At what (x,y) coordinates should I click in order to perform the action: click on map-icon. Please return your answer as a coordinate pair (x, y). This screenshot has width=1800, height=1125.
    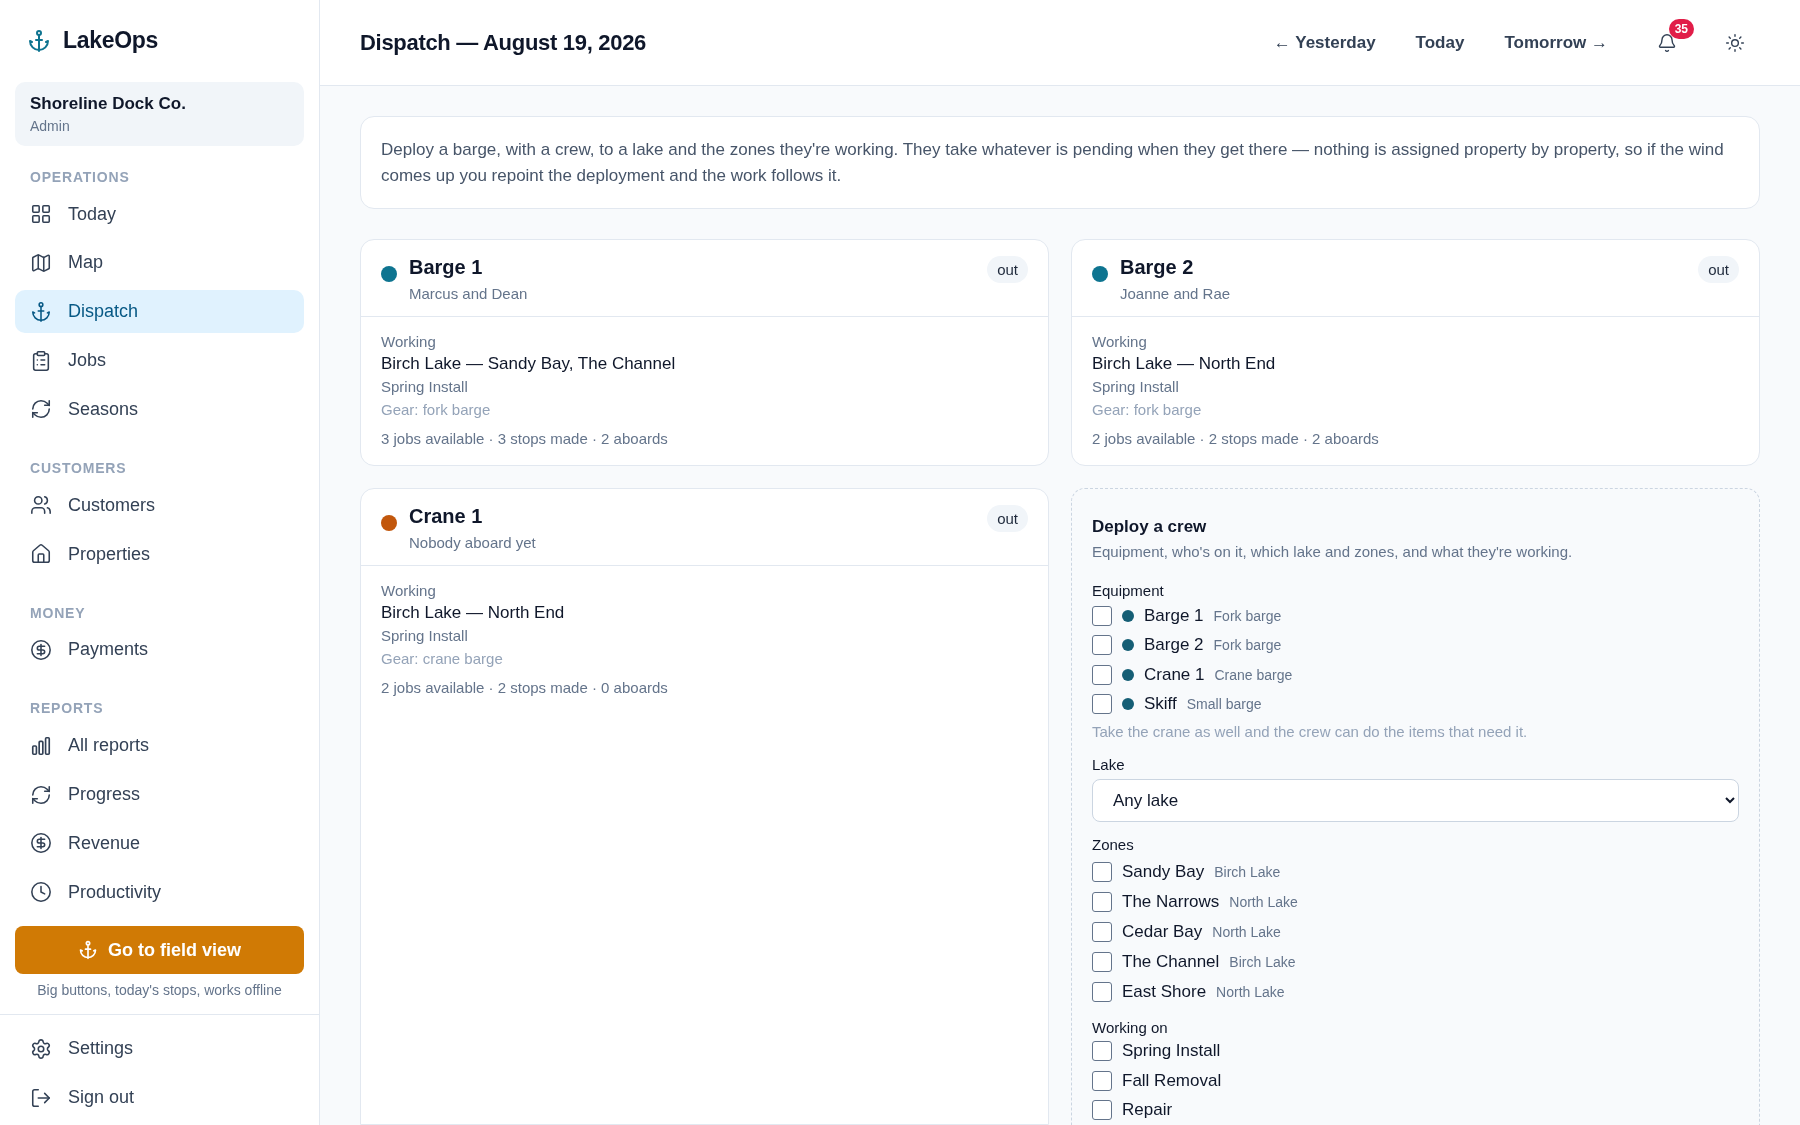
    Looking at the image, I should click on (41, 263).